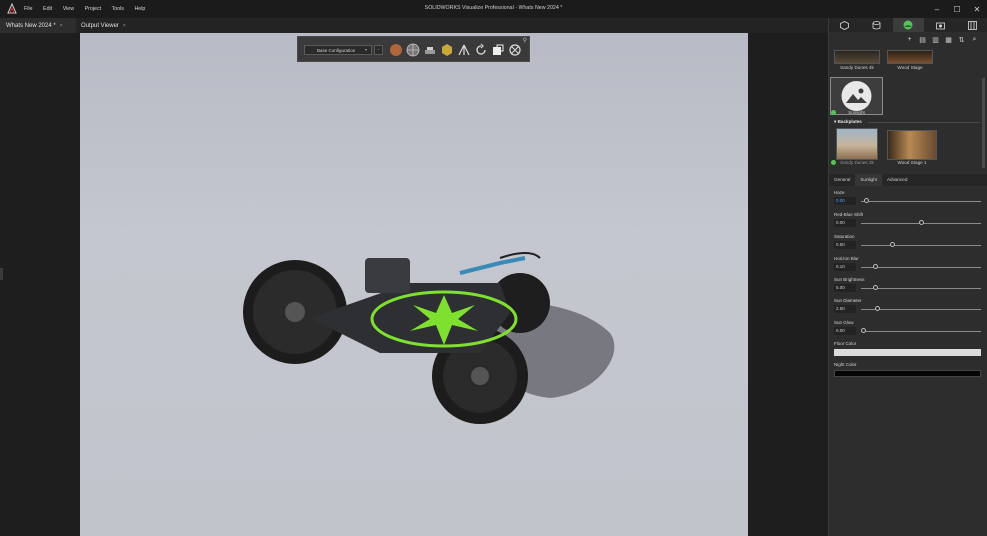  I want to click on cube-icon, so click(447, 50).